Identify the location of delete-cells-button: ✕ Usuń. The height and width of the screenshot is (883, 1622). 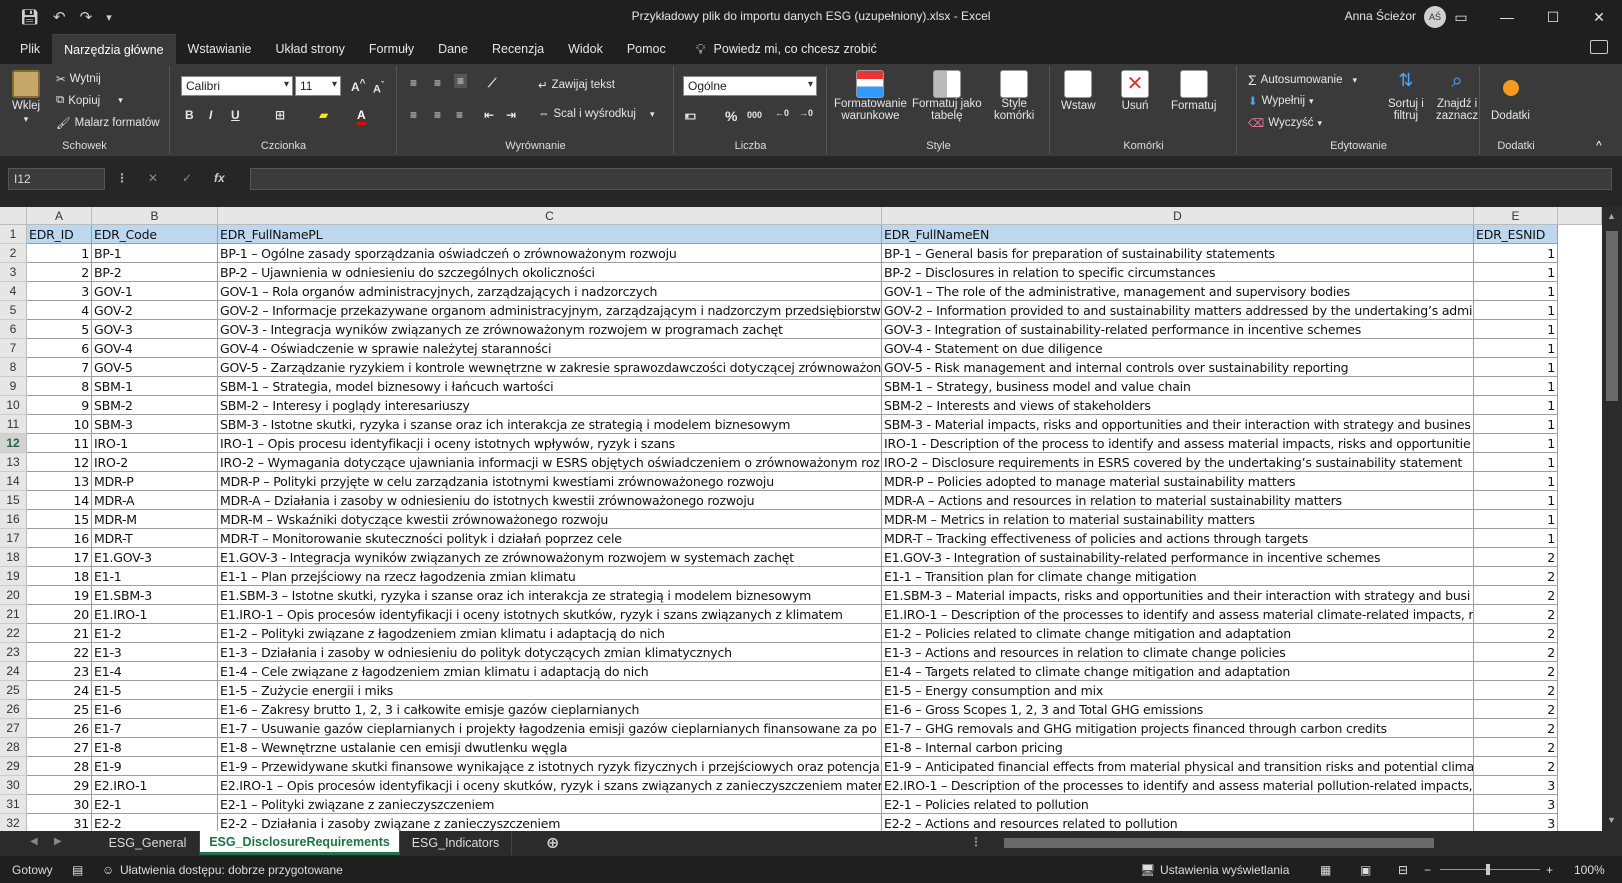
(1135, 91).